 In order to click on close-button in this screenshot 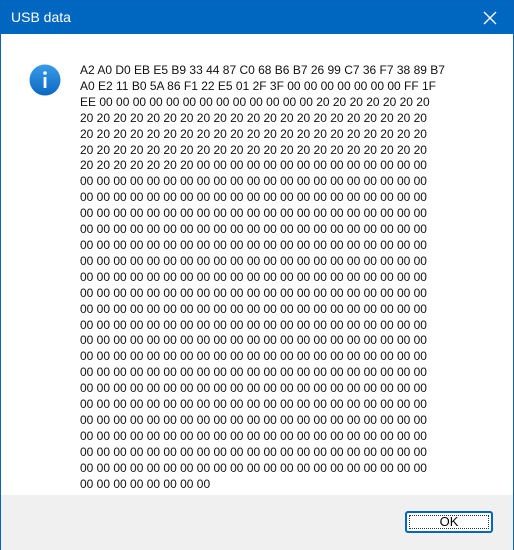, I will do `click(490, 17)`.